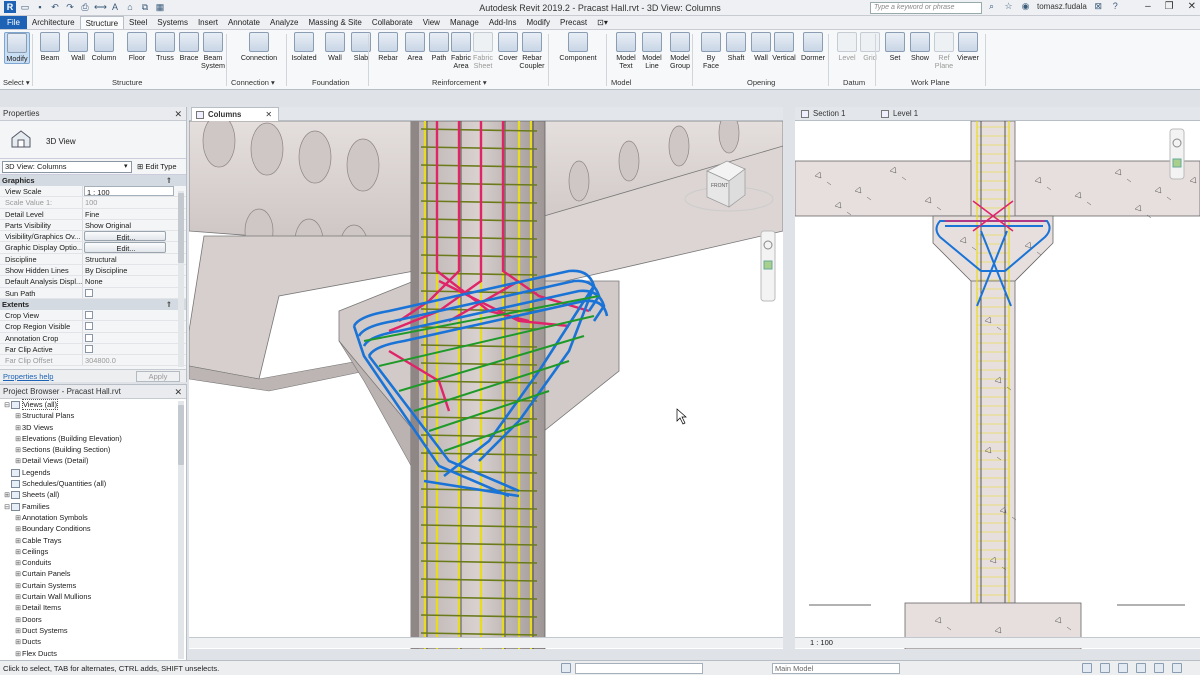 The width and height of the screenshot is (1200, 675). I want to click on browser-item: ⊞Curtain Panels, so click(93, 573).